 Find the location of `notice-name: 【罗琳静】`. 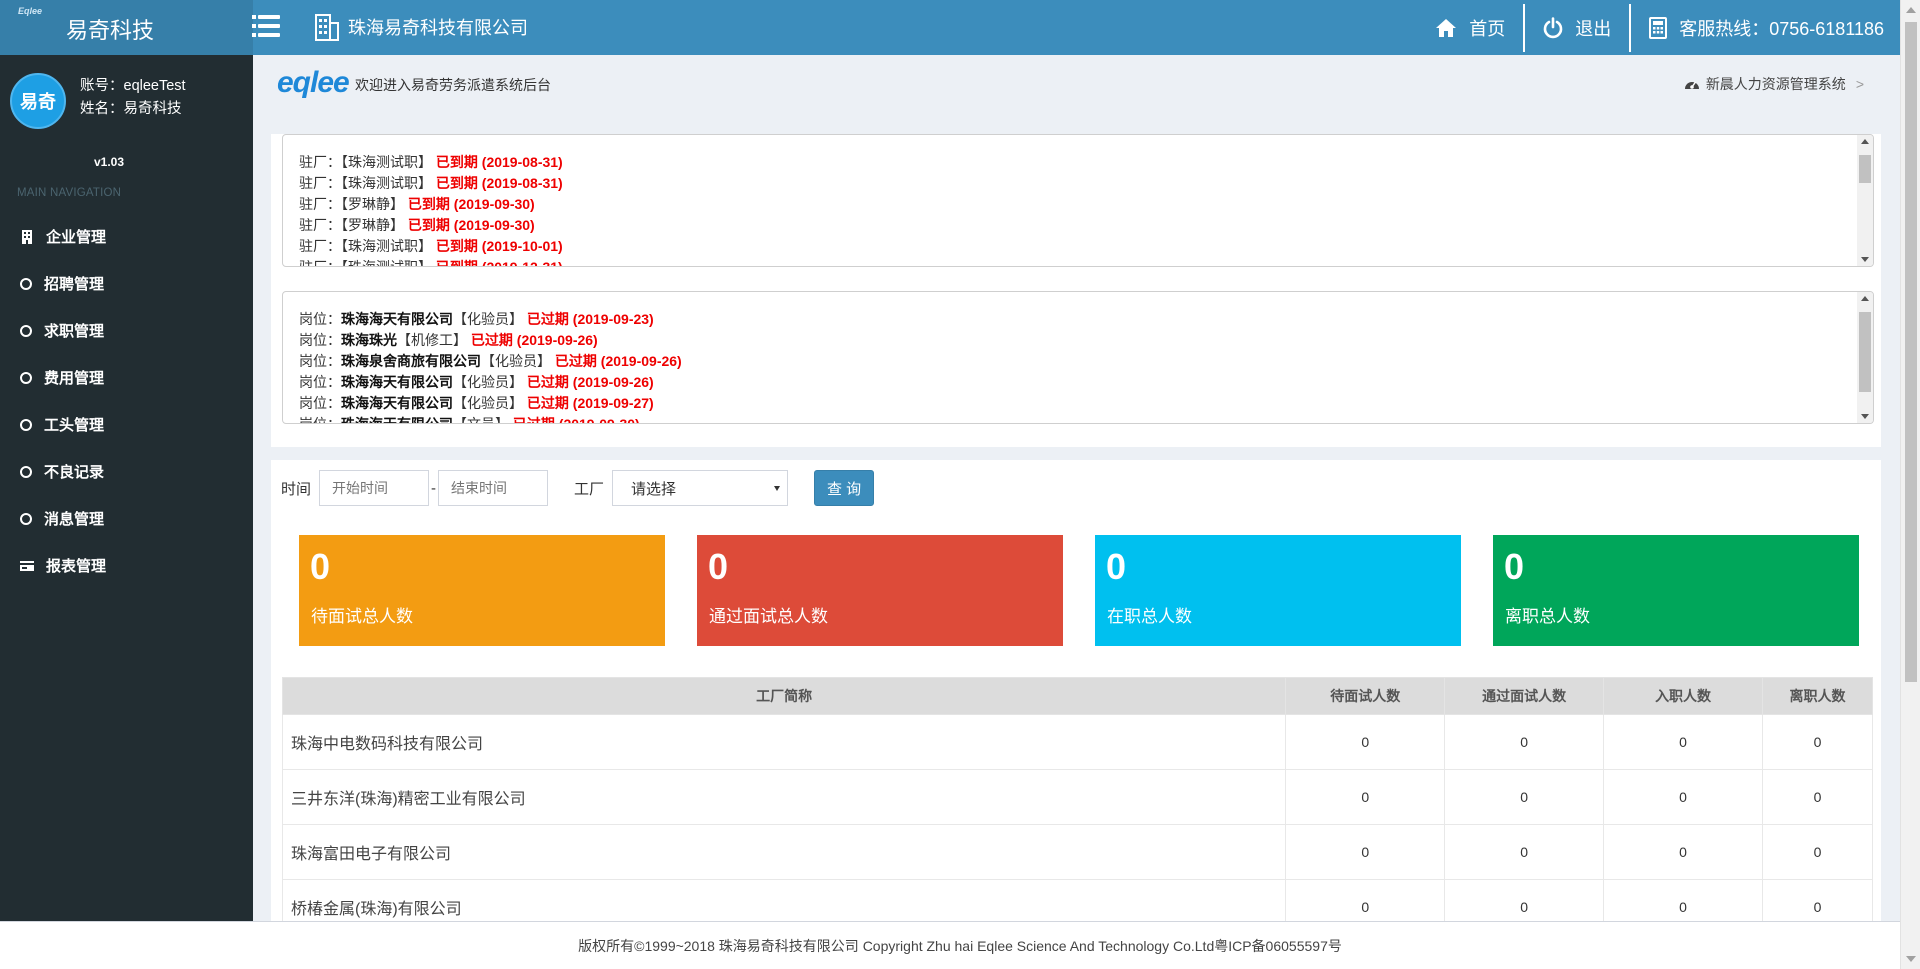

notice-name: 【罗琳静】 is located at coordinates (374, 204).